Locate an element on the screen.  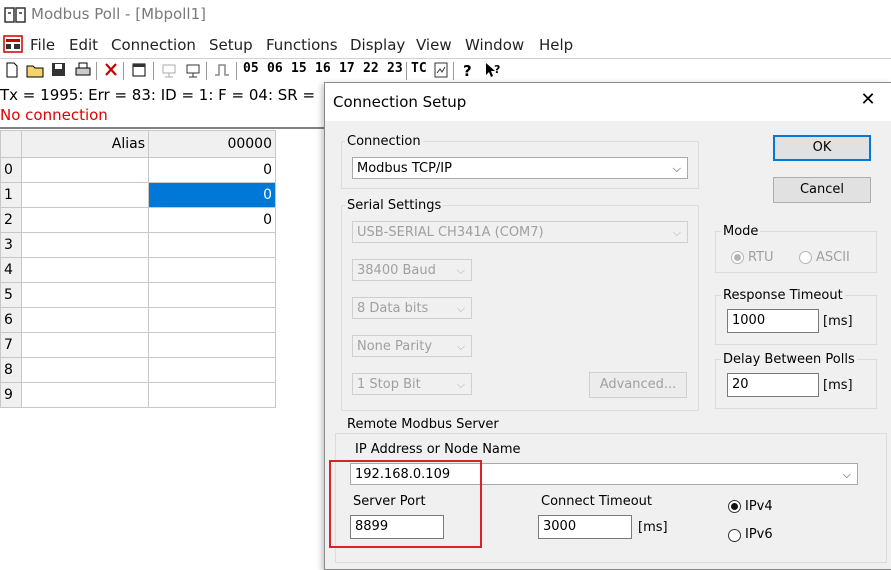
chevron-down-icon: ⌵ is located at coordinates (460, 270).